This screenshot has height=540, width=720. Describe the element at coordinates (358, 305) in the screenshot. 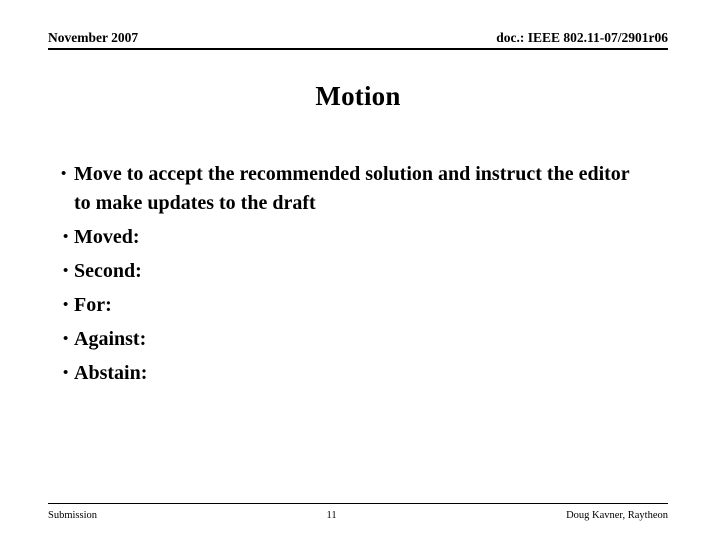

I see `list-item: • For:` at that location.